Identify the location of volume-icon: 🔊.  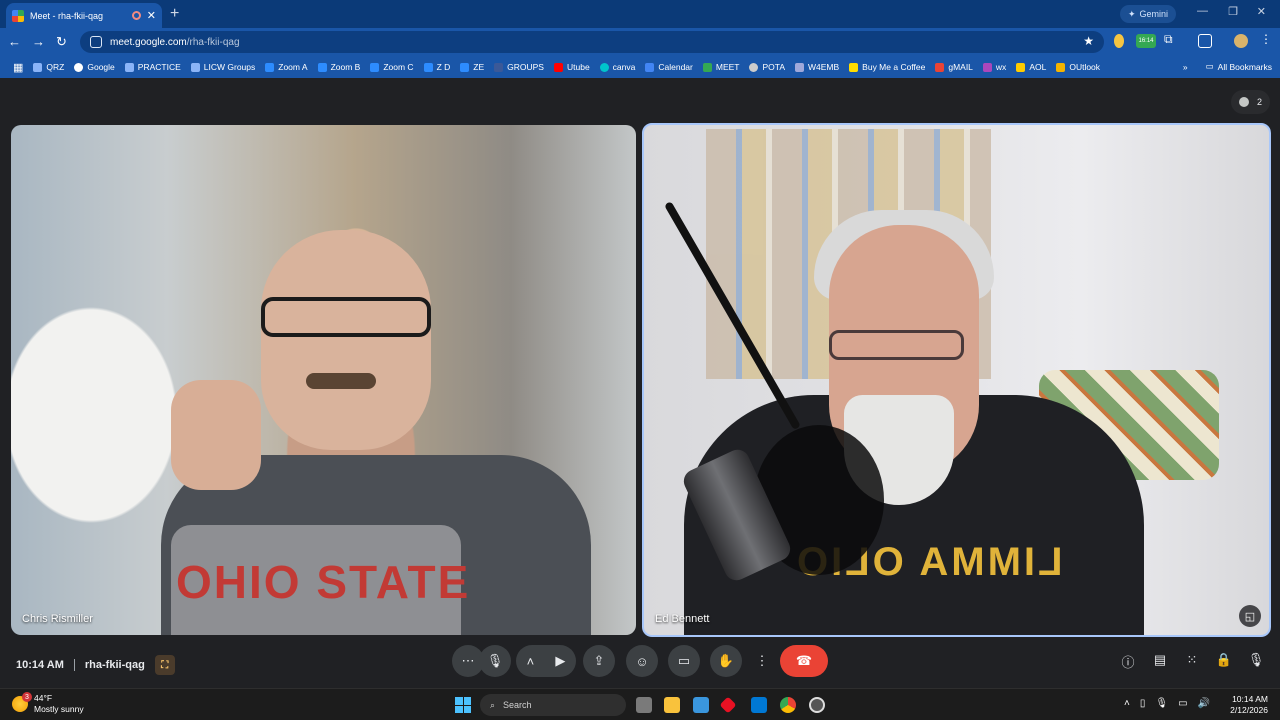
(1204, 703).